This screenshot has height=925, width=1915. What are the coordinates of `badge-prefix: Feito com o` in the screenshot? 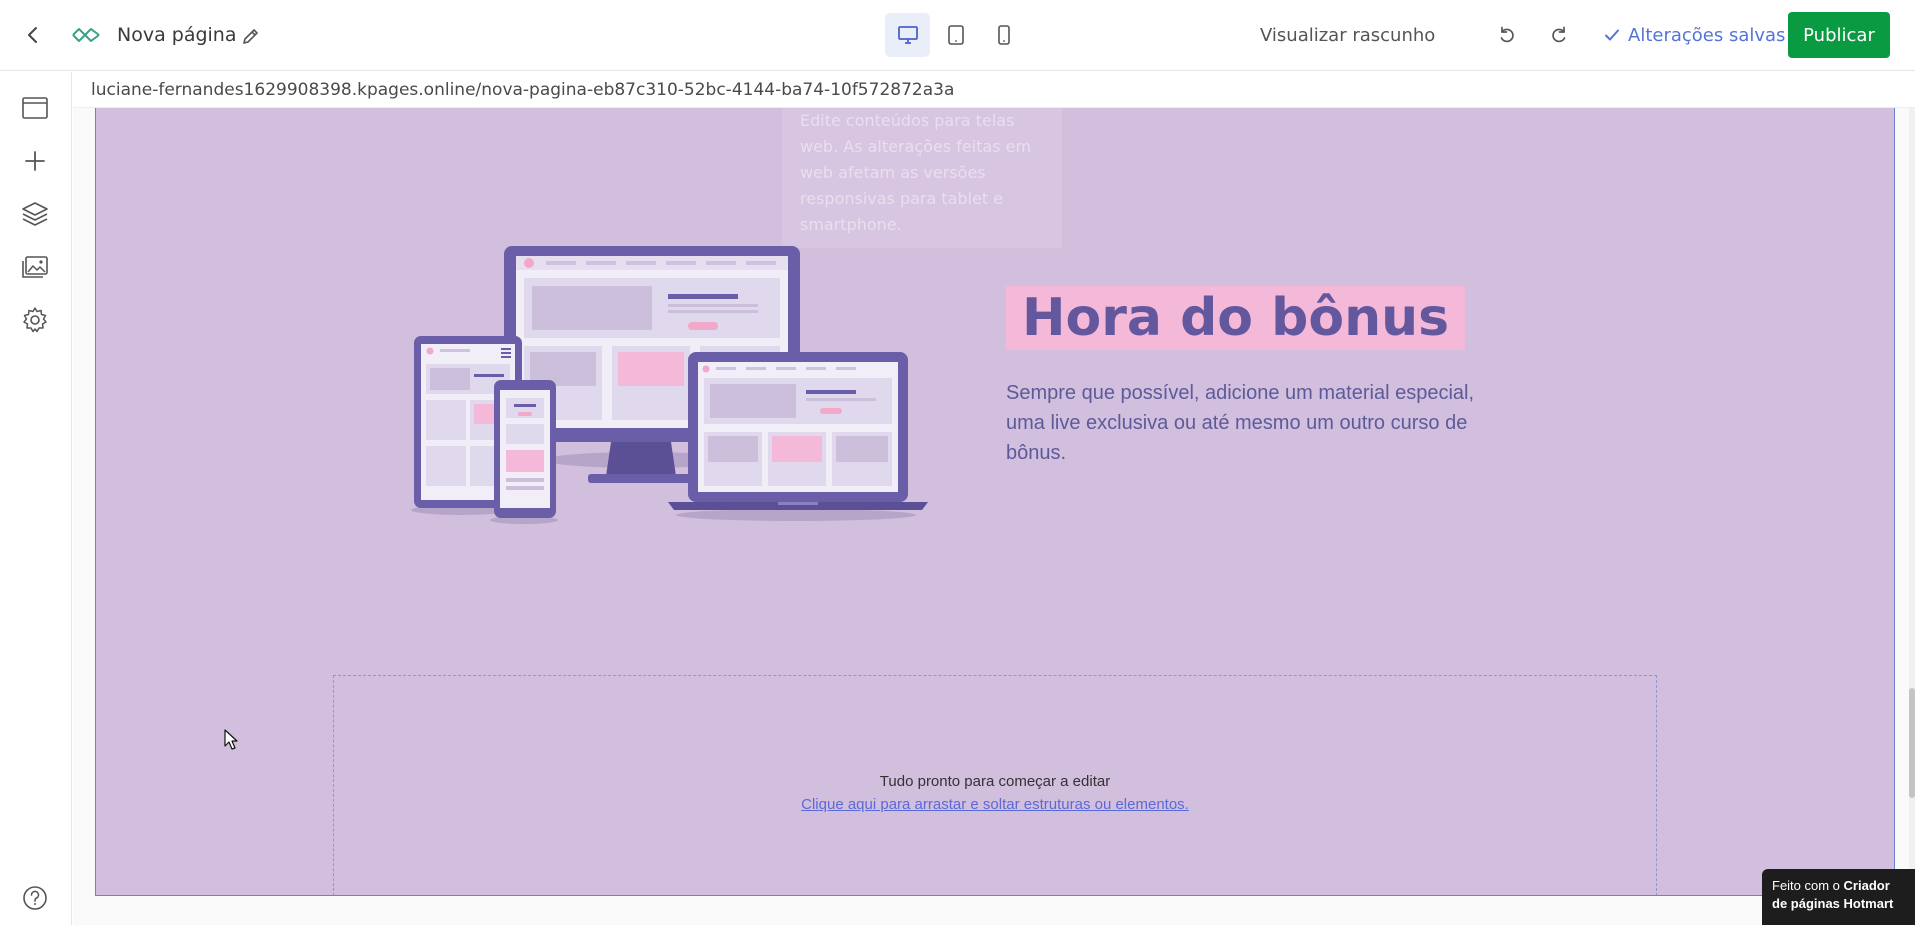 It's located at (1808, 885).